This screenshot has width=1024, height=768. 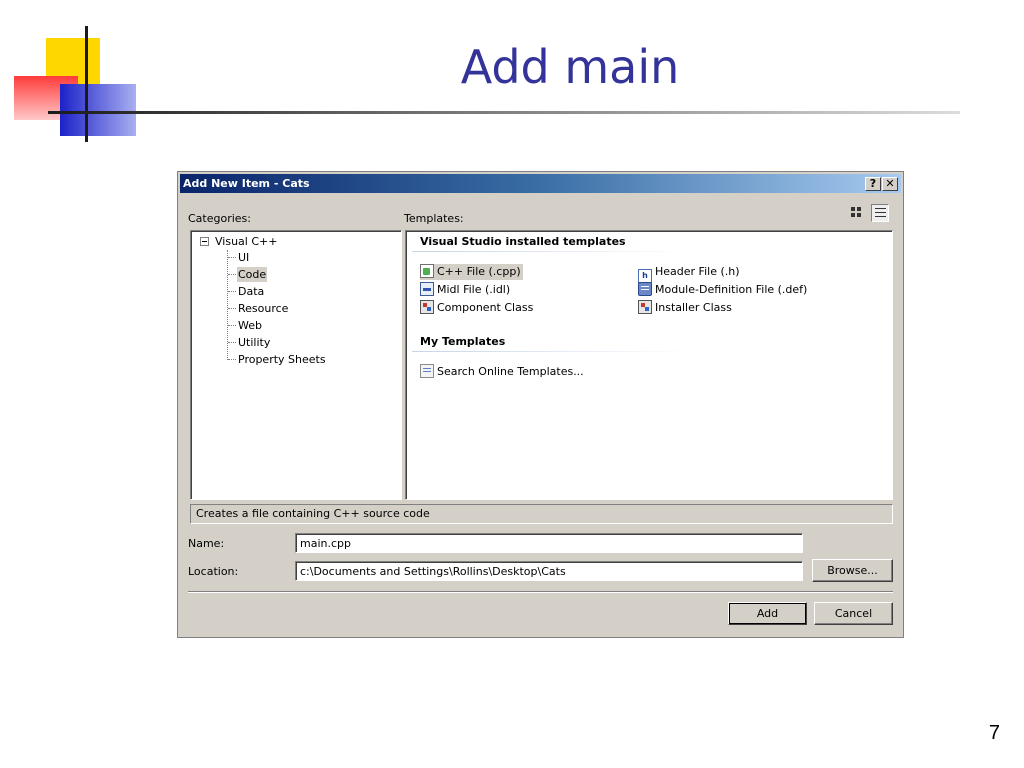 I want to click on tree-item-utility: Utility, so click(x=249, y=342).